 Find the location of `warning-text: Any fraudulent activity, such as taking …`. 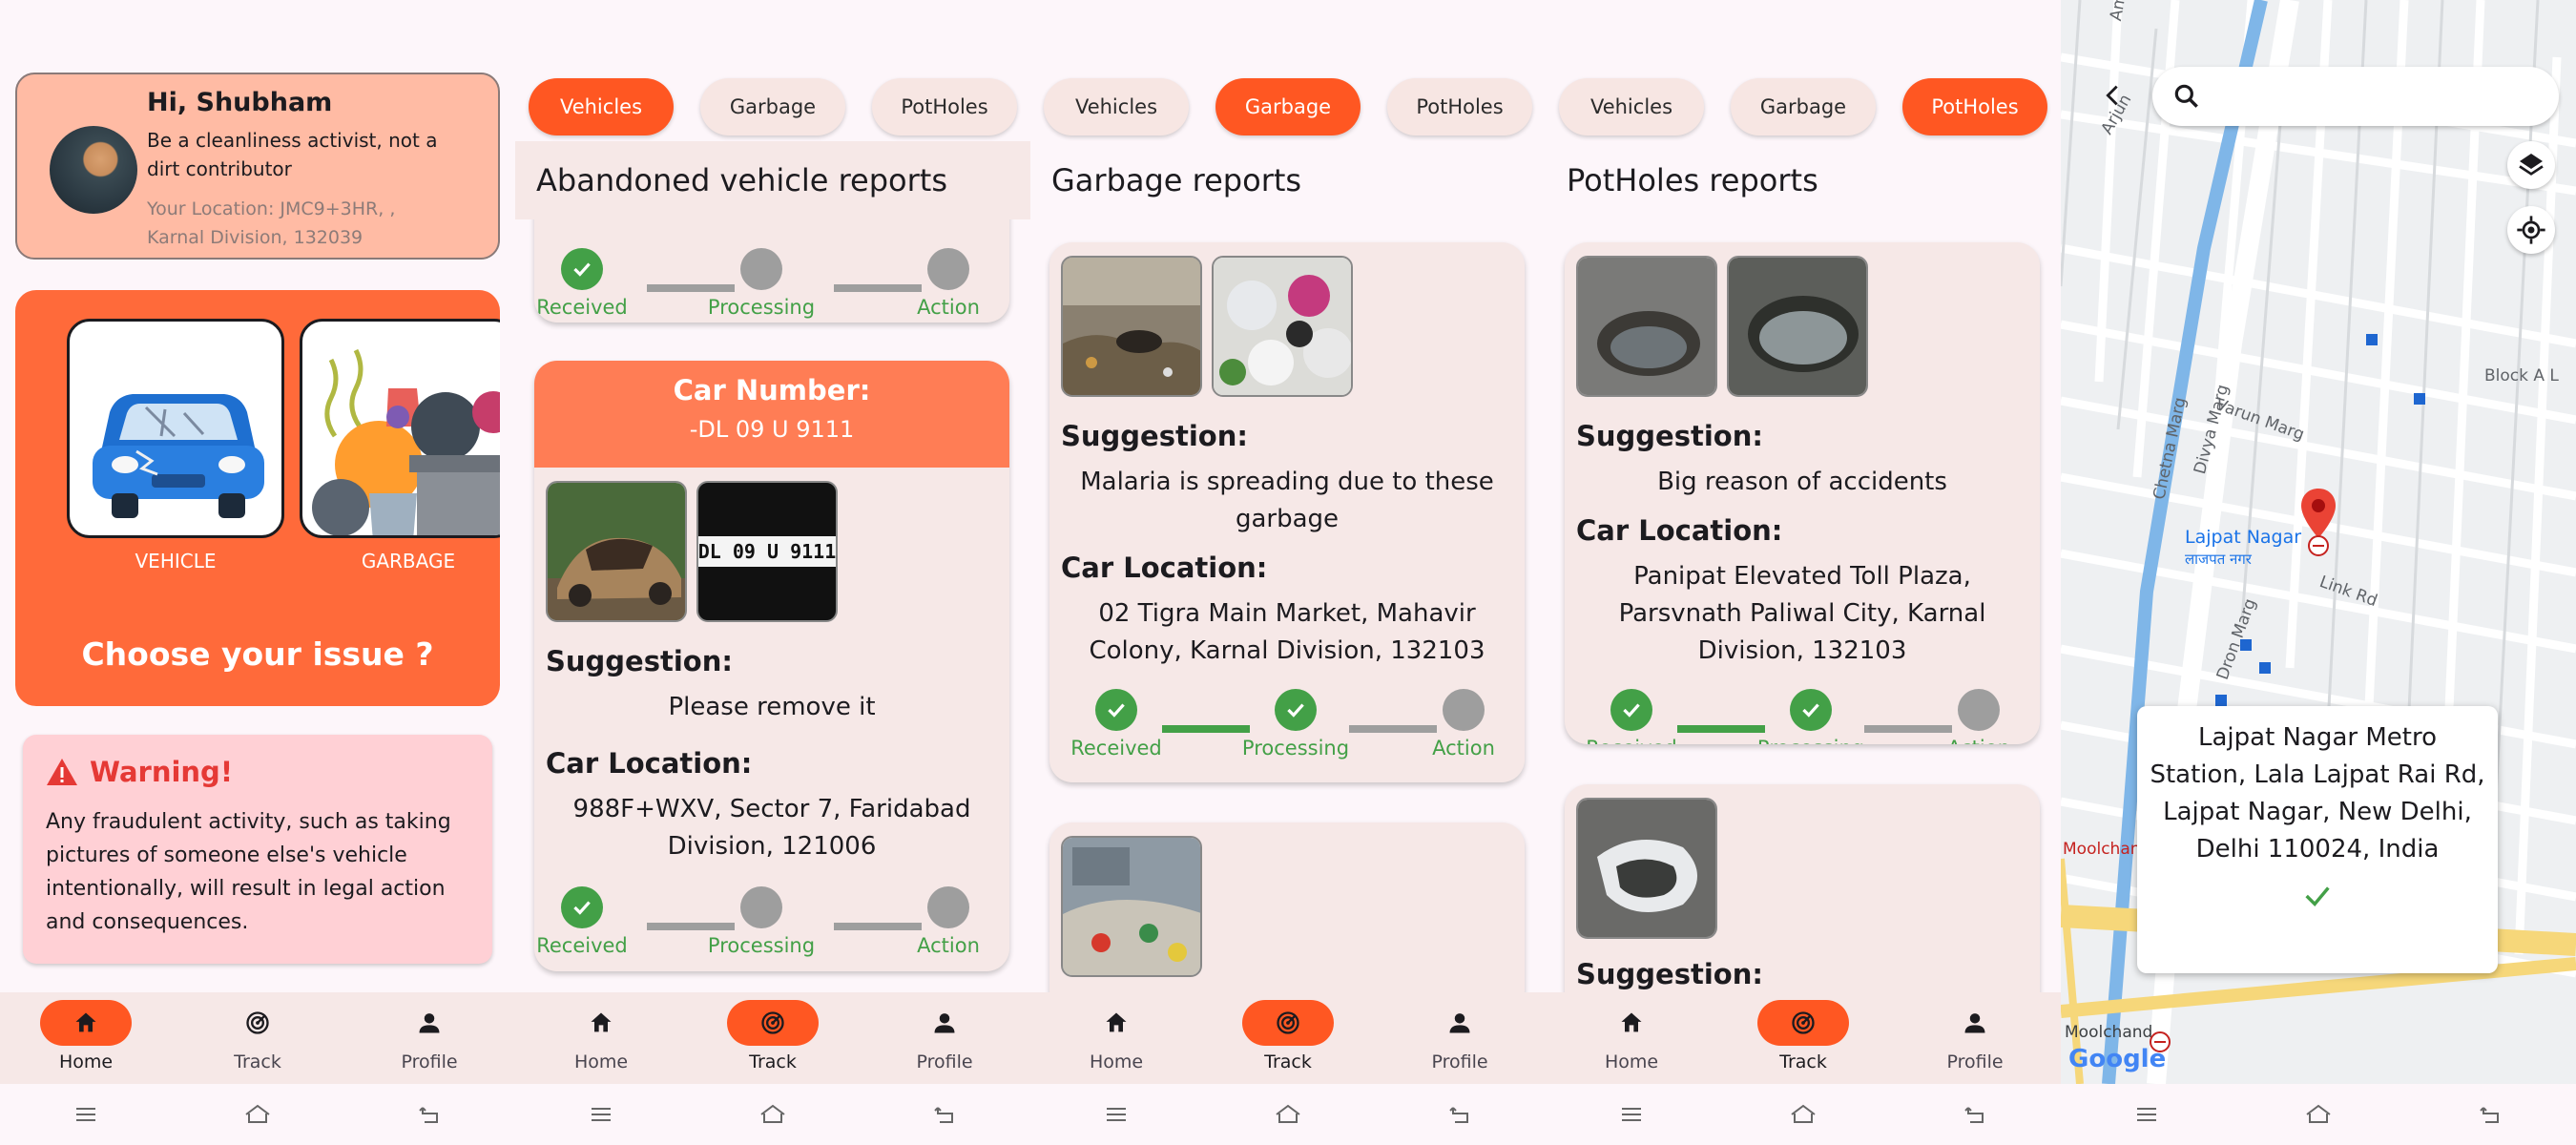

warning-text: Any fraudulent activity, such as taking … is located at coordinates (248, 872).